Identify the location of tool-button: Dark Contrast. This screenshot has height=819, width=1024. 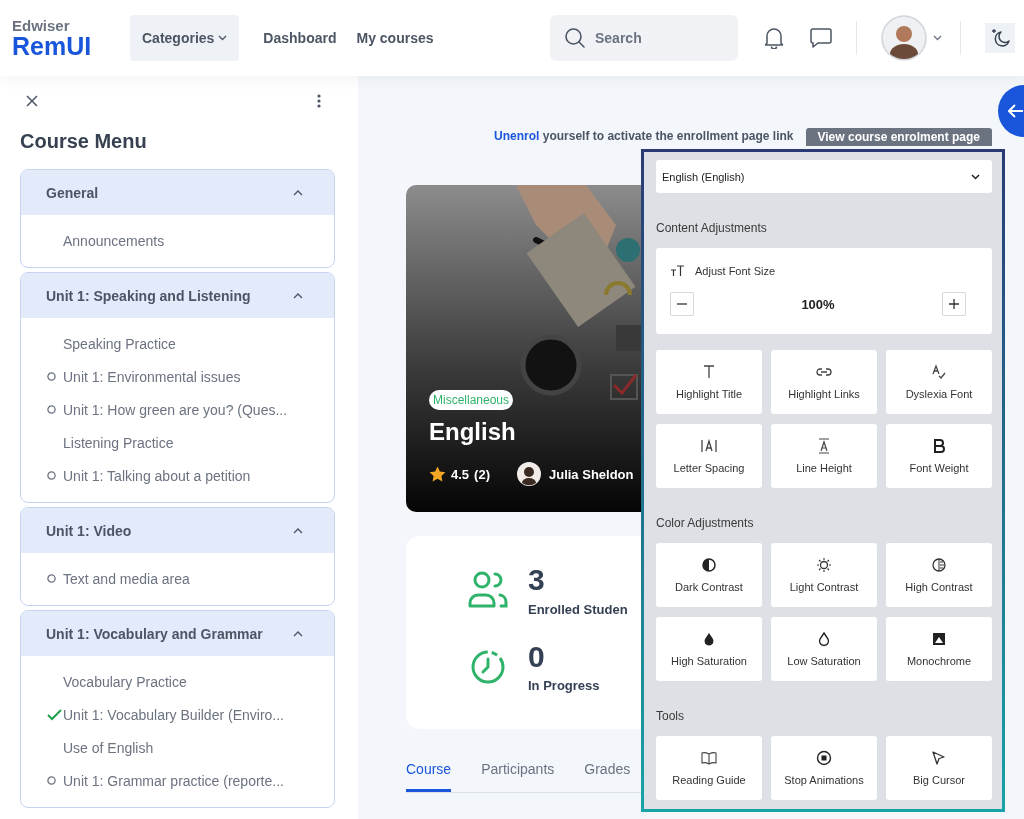
(709, 575).